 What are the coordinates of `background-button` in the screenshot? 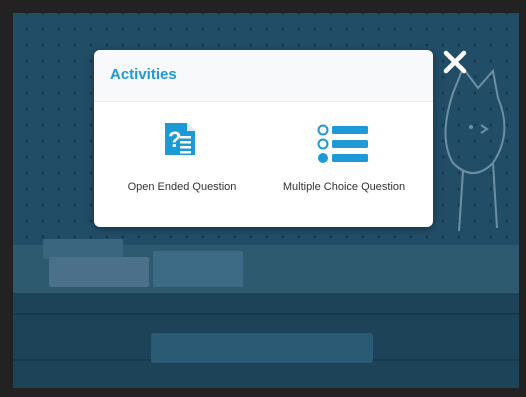 It's located at (262, 348).